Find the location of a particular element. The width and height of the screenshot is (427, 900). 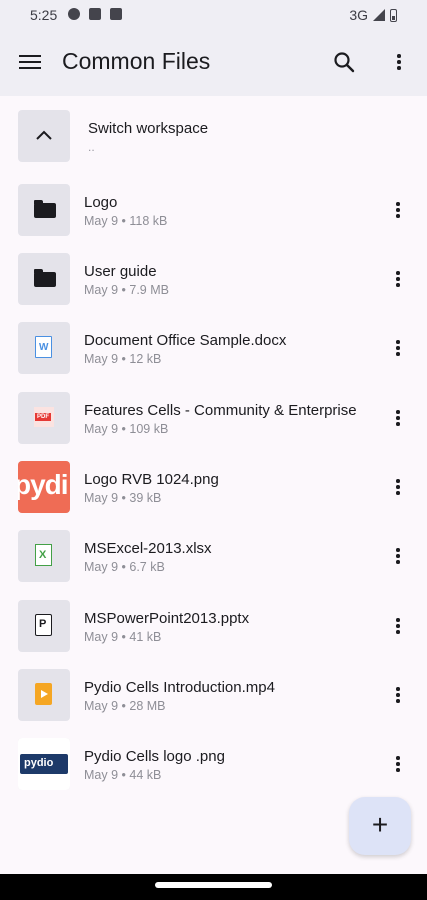

network-type: 3G is located at coordinates (358, 15).